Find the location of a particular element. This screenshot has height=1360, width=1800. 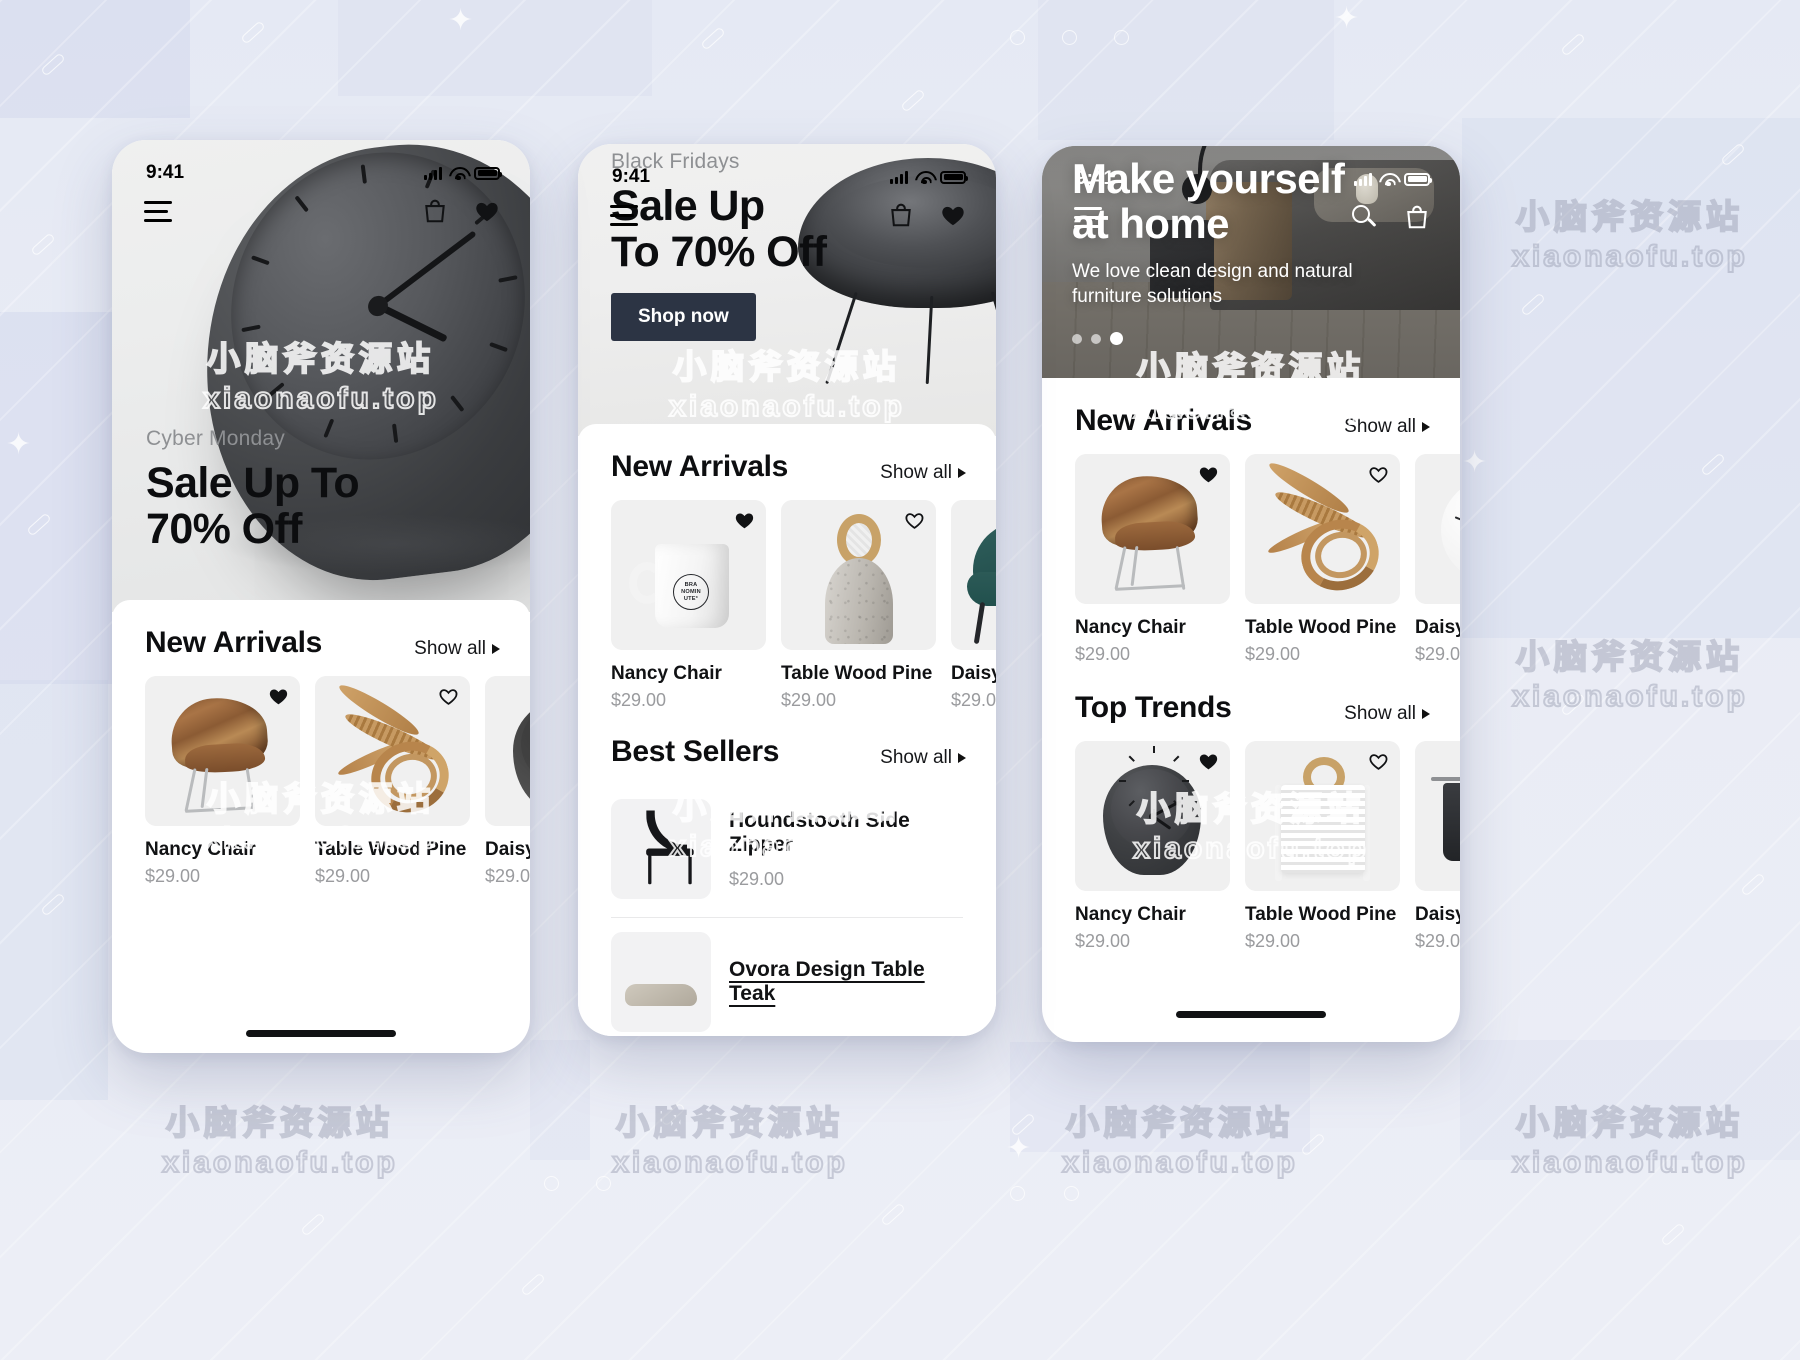

product-thumbnail: BRA NOMIN UTE° is located at coordinates (688, 575).